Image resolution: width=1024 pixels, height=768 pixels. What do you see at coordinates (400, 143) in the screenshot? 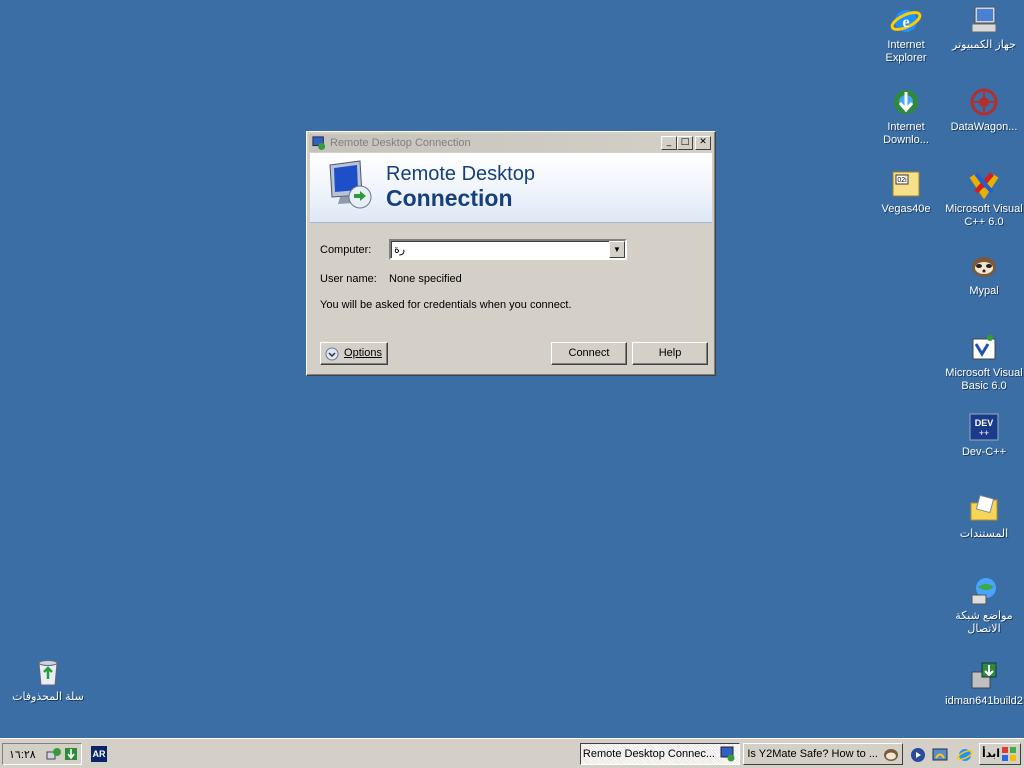
I see `dialog-title: Remote Desktop Connection` at bounding box center [400, 143].